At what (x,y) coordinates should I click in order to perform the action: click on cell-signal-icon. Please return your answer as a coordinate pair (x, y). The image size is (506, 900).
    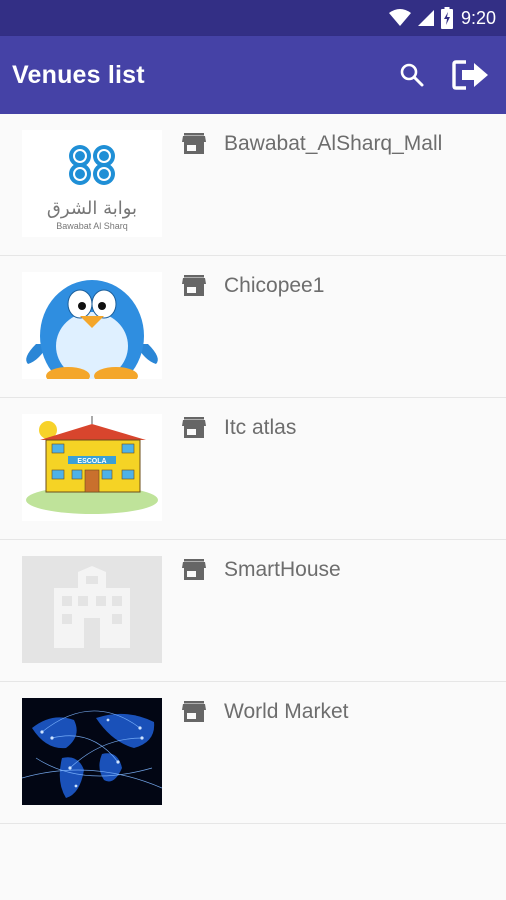
    Looking at the image, I should click on (426, 18).